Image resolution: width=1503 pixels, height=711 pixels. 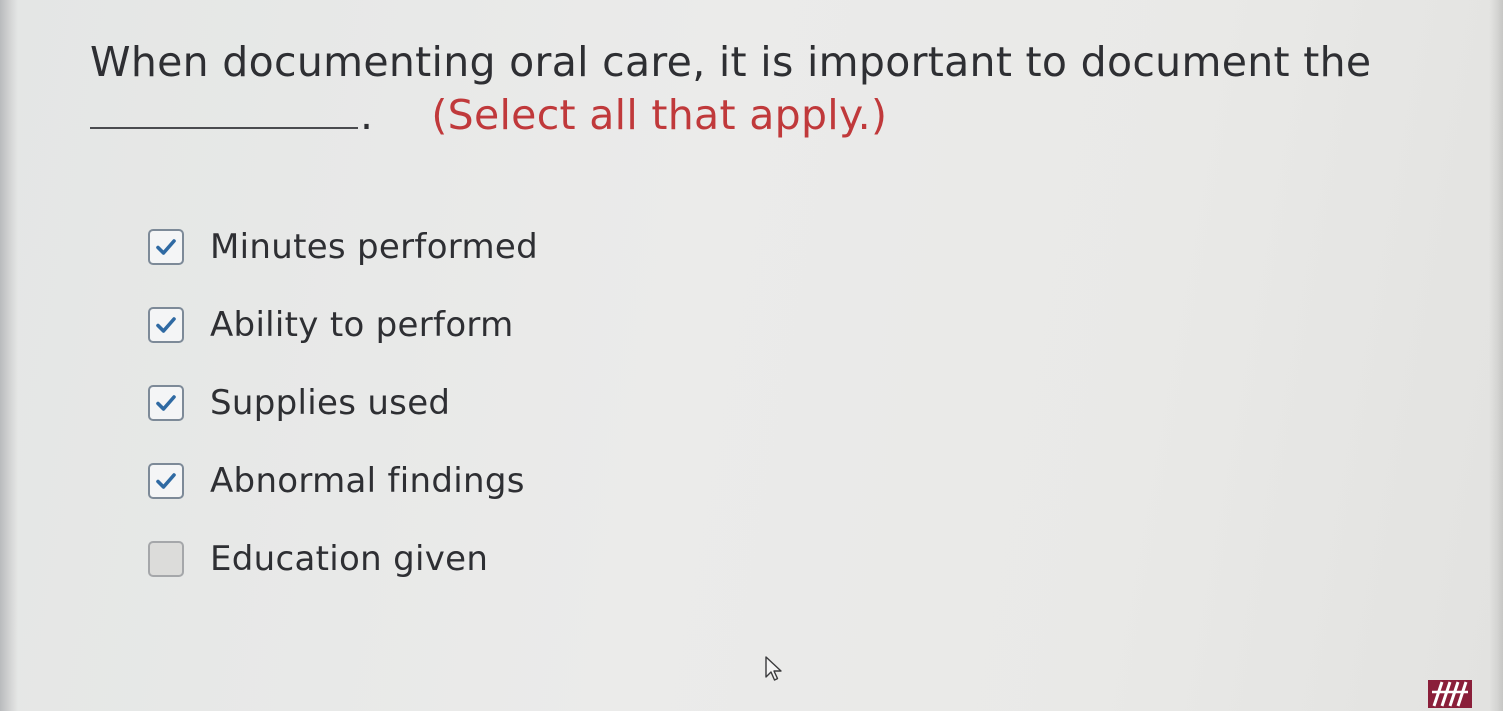 What do you see at coordinates (362, 325) in the screenshot?
I see `option-label: Ability to perform` at bounding box center [362, 325].